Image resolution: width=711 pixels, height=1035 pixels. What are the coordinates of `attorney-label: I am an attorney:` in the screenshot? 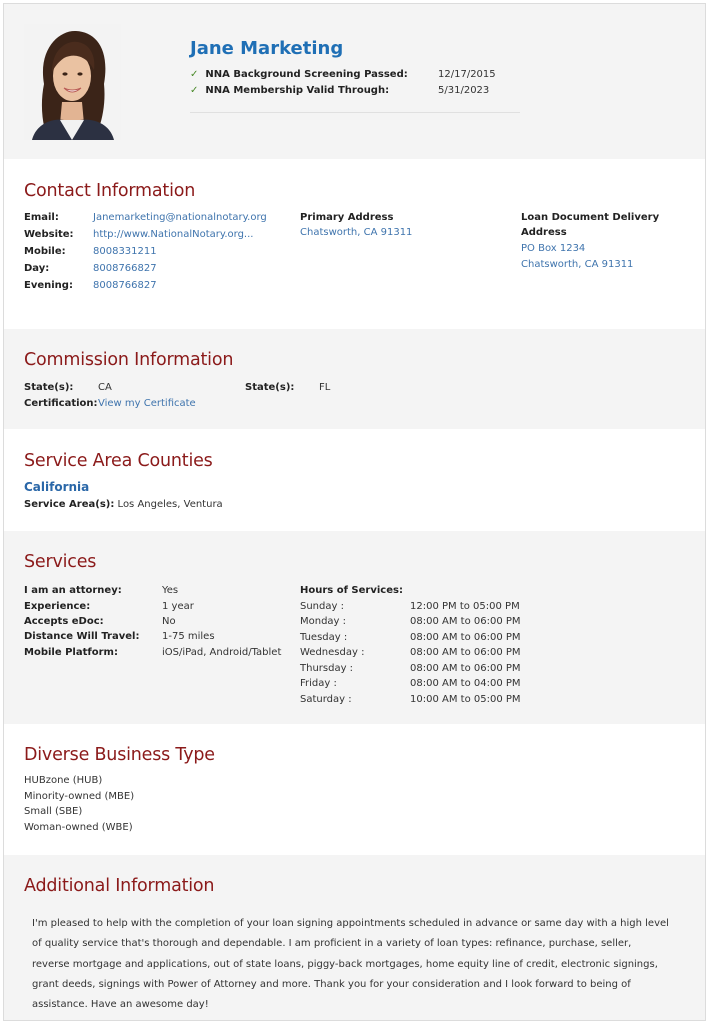 It's located at (73, 590).